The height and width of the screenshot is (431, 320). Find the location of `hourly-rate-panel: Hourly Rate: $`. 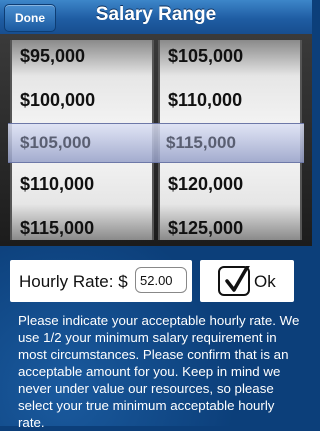

hourly-rate-panel: Hourly Rate: $ is located at coordinates (101, 281).